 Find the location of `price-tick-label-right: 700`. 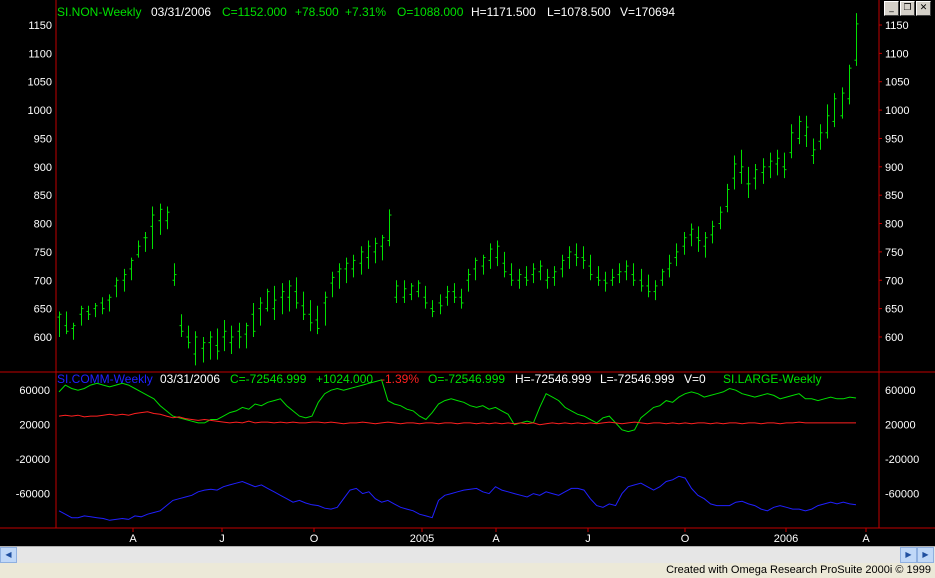

price-tick-label-right: 700 is located at coordinates (894, 281).